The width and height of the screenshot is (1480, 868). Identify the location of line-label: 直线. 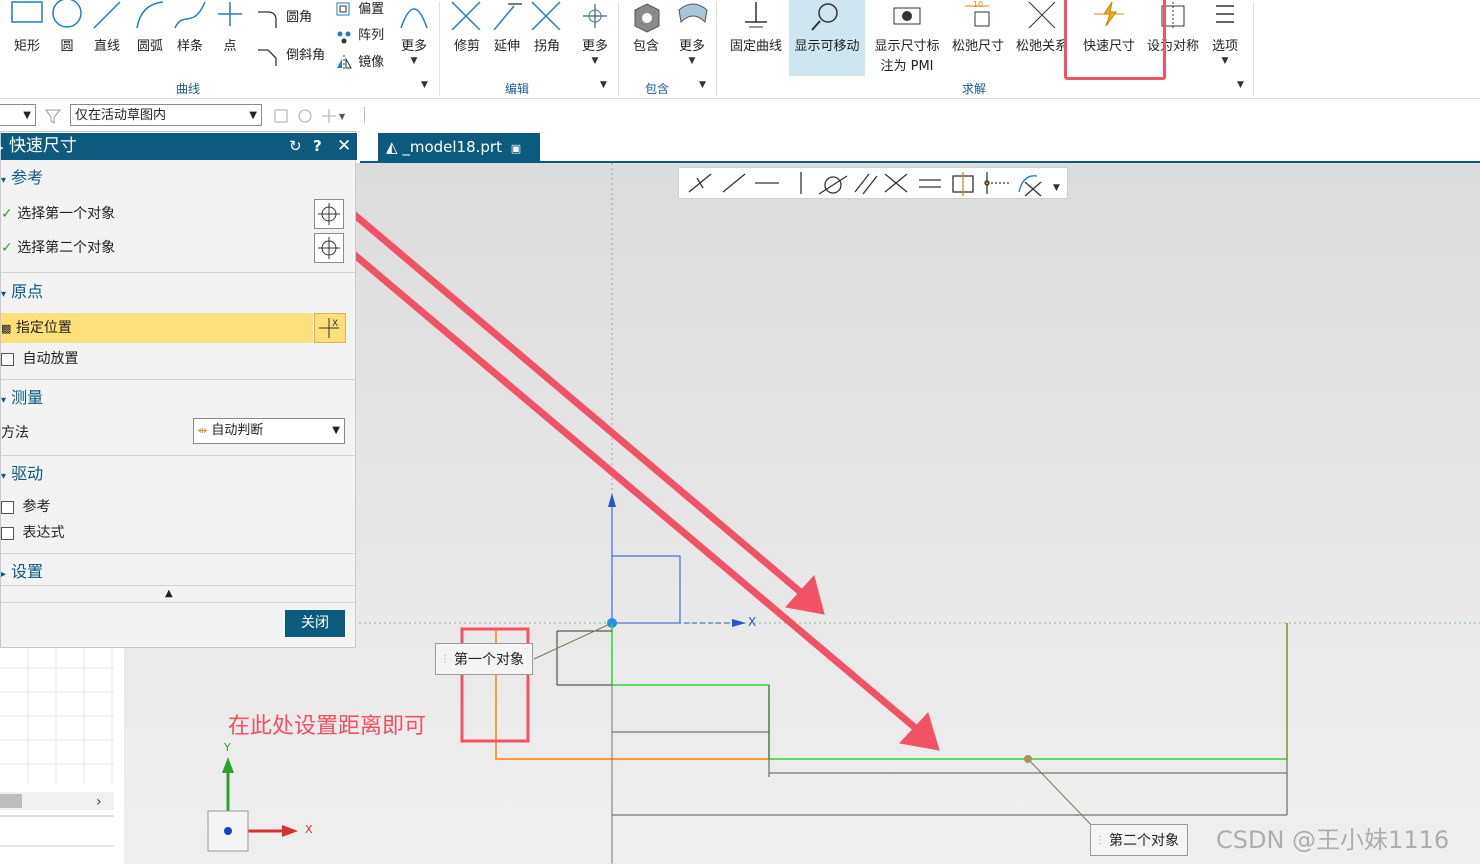
(106, 46).